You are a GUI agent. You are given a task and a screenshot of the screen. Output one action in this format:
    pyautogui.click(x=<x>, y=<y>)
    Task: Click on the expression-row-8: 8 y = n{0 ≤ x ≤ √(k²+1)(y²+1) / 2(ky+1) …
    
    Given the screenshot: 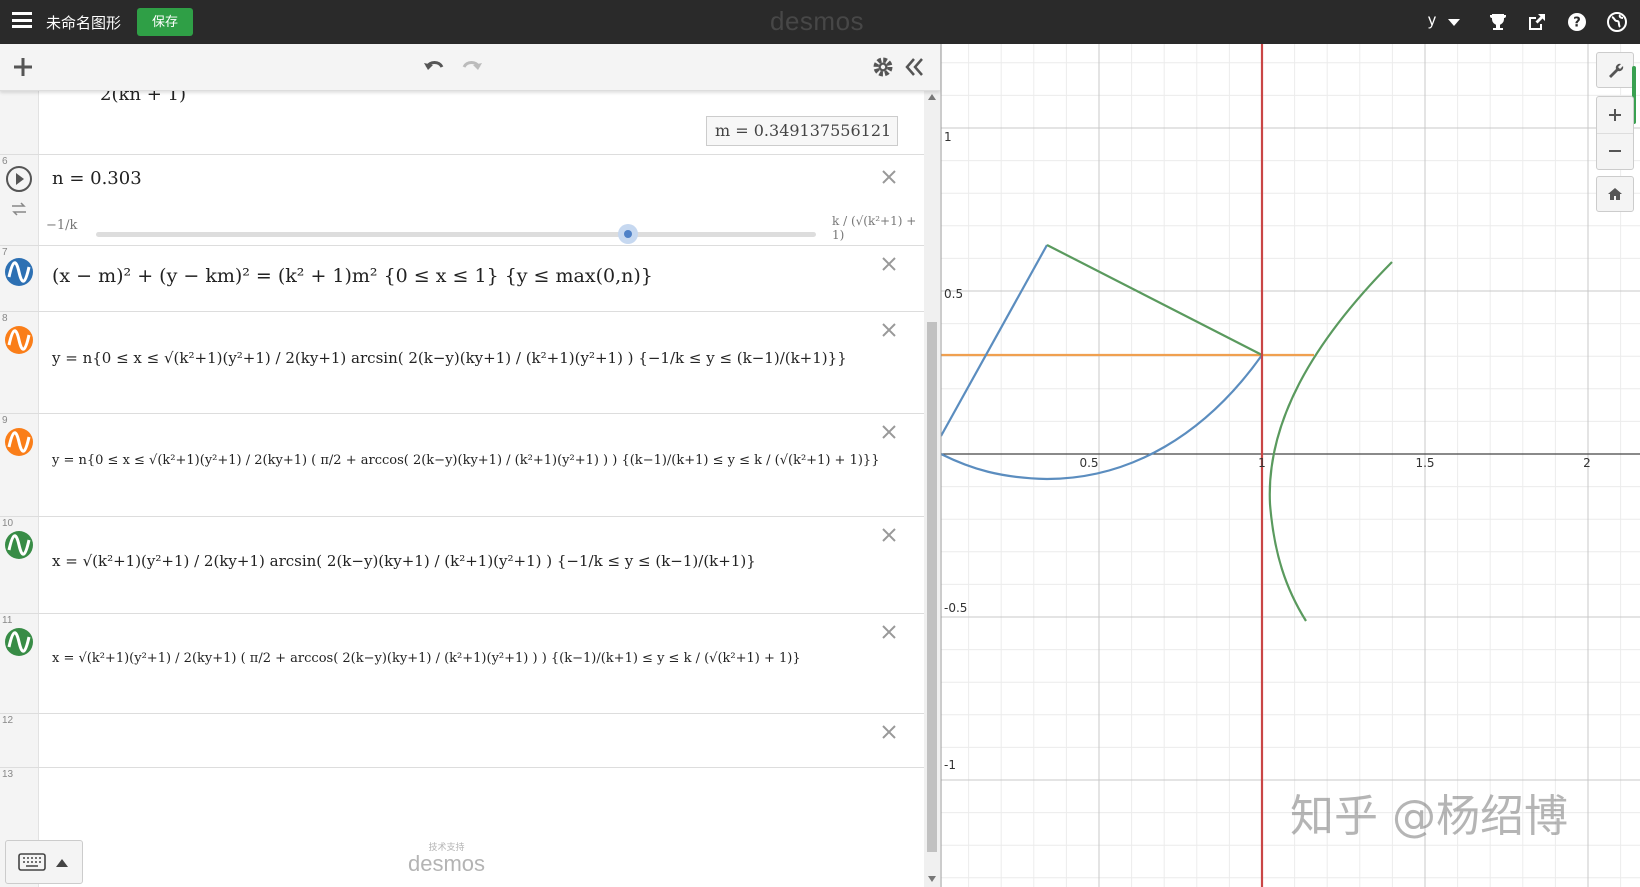 What is the action you would take?
    pyautogui.click(x=462, y=362)
    